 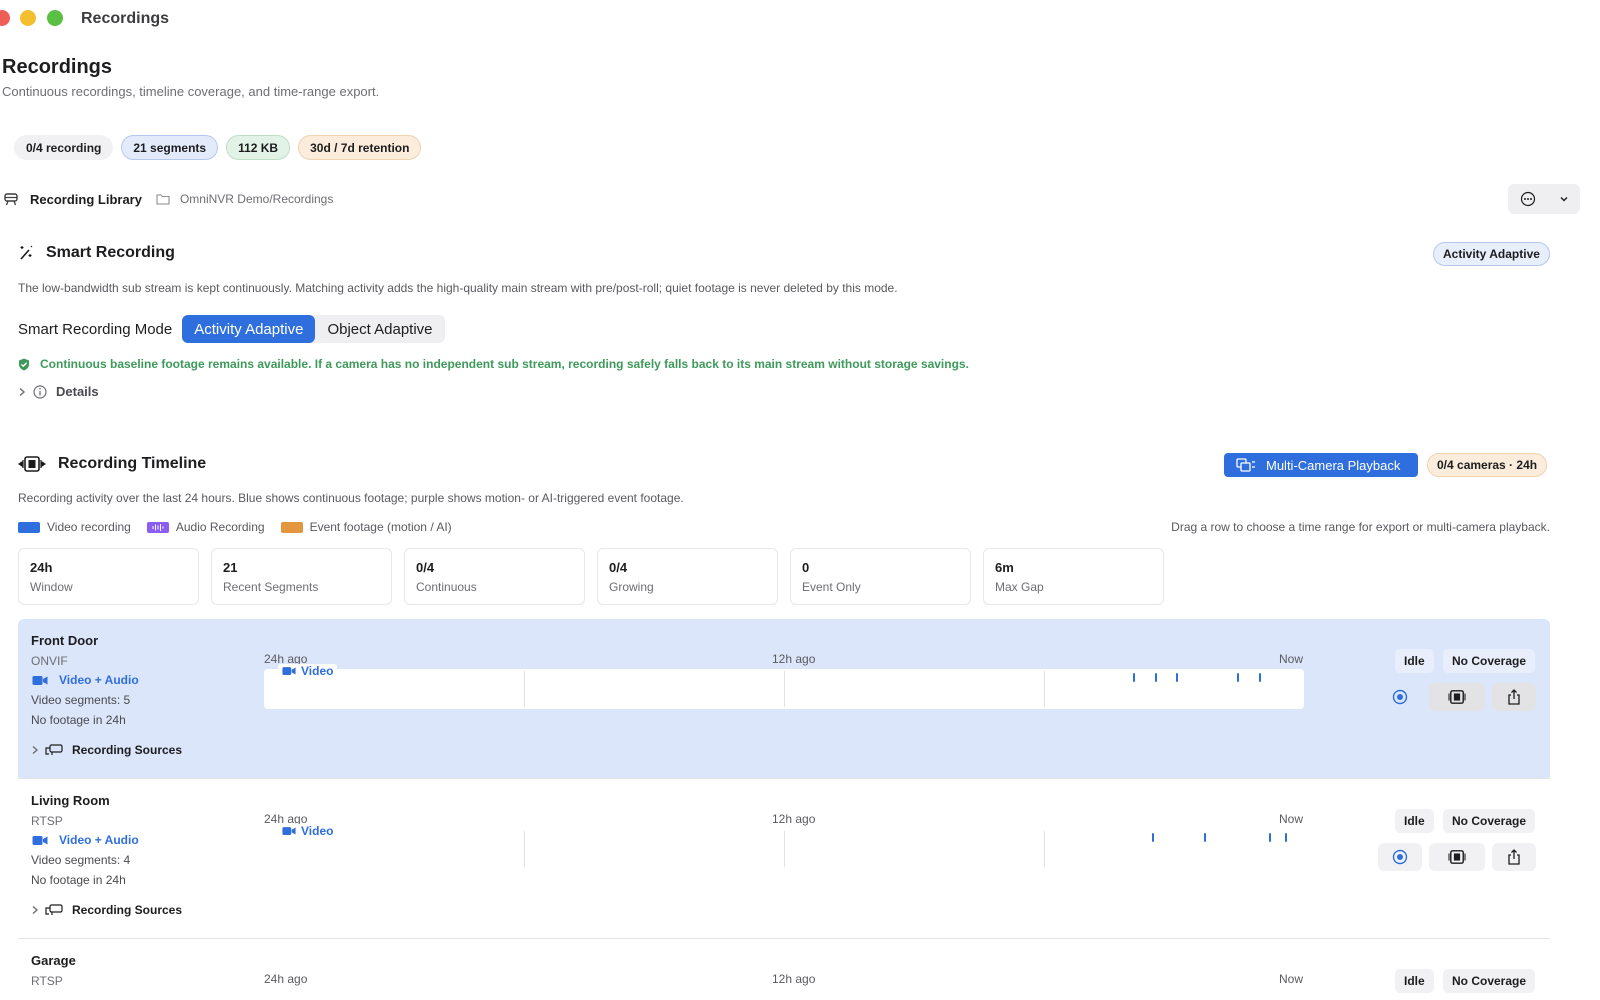 I want to click on legend-video: Video recording, so click(x=74, y=527).